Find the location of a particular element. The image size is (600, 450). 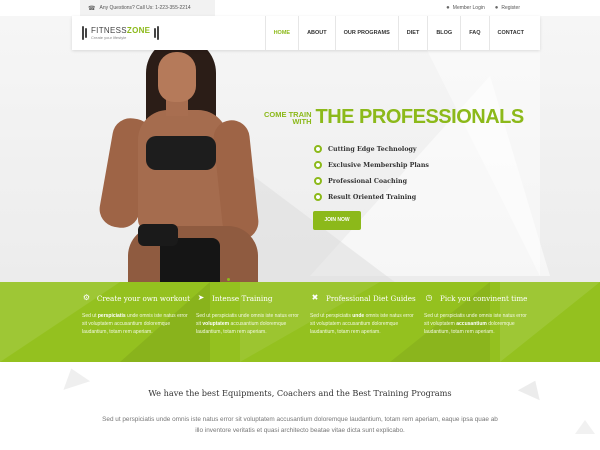

service-title: Intense Training is located at coordinates (242, 298).